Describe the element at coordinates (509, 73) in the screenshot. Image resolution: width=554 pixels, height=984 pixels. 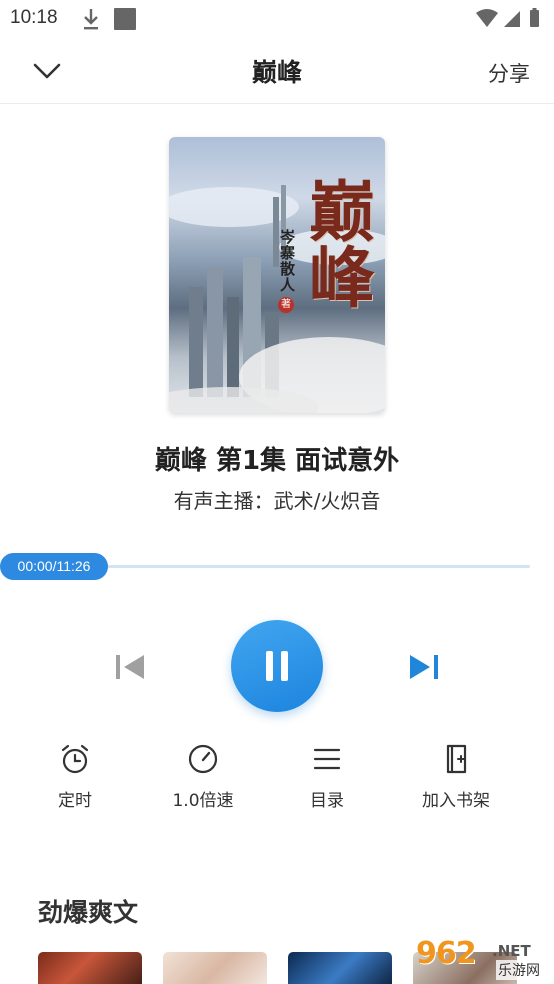
I see `share-button: 分享` at that location.